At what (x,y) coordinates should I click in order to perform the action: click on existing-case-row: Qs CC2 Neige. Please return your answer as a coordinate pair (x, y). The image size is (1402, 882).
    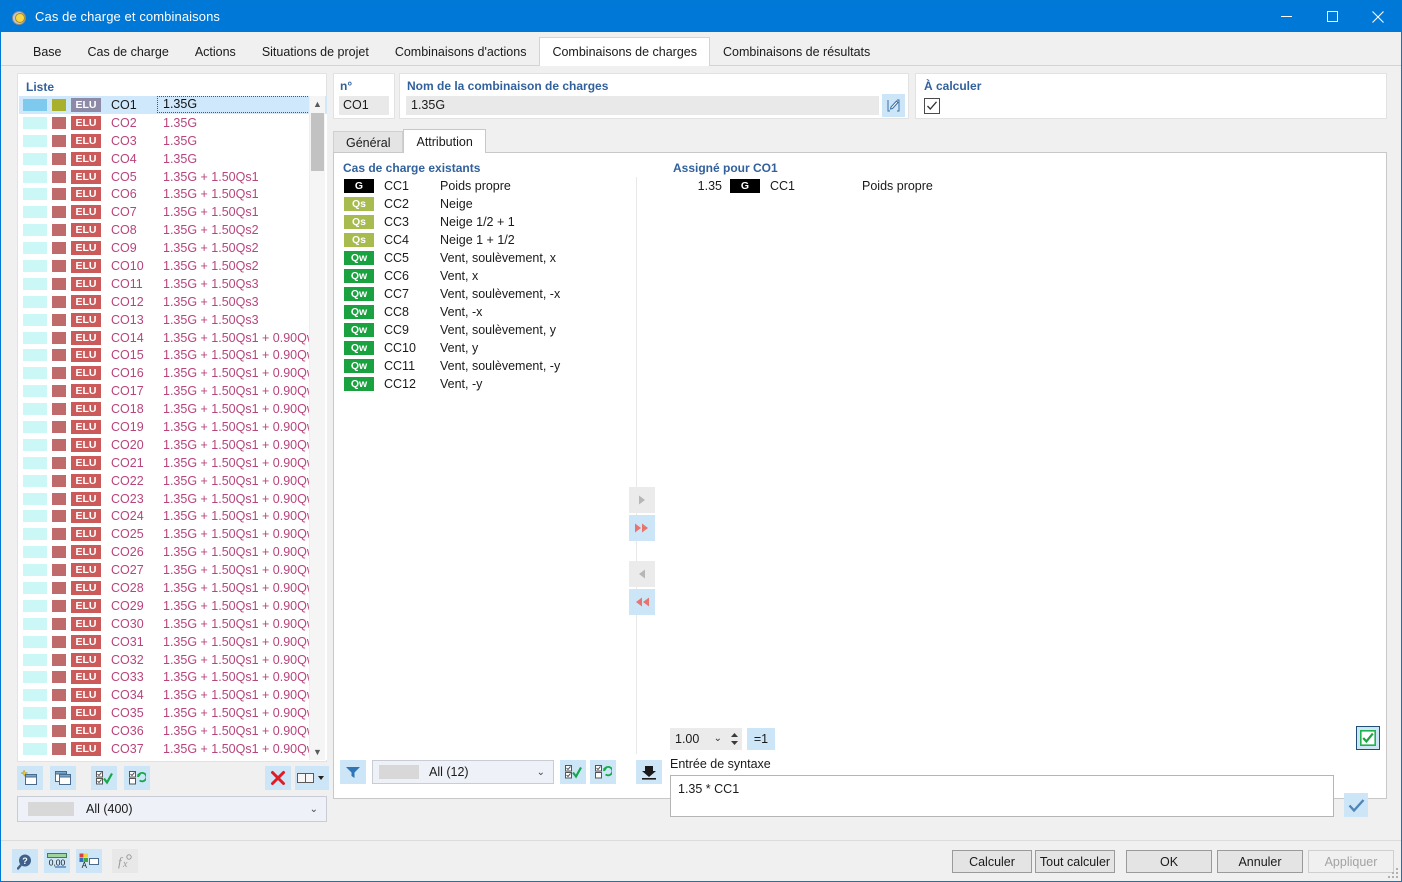
    Looking at the image, I should click on (488, 204).